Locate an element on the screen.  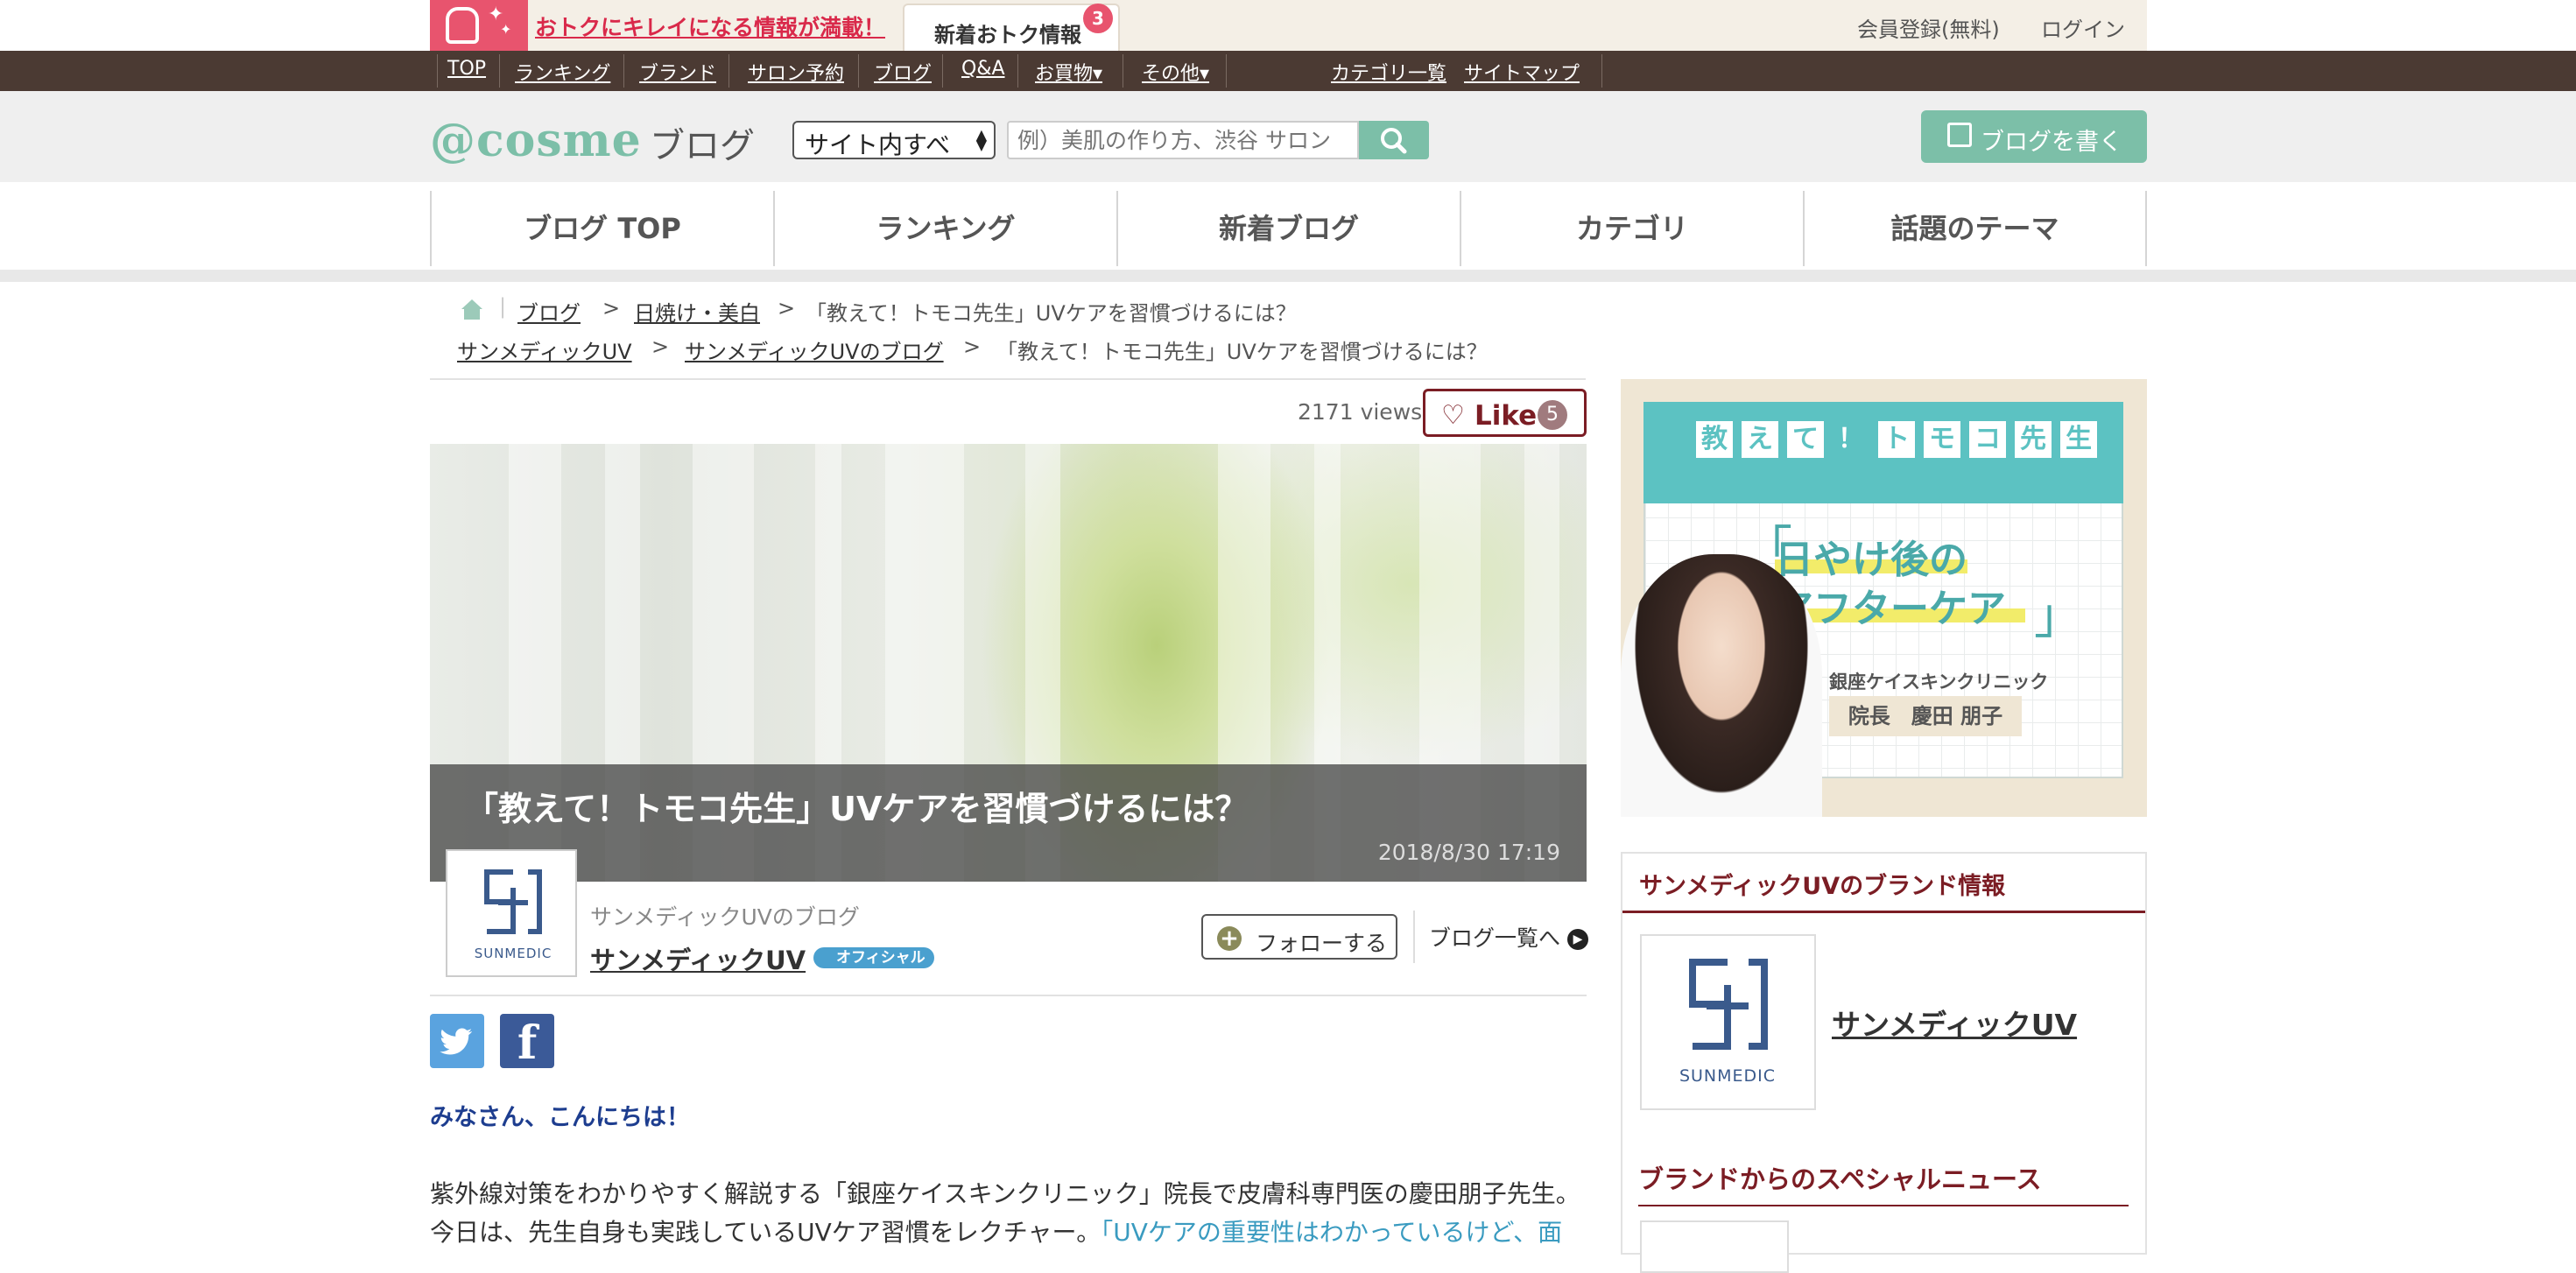
tab-blog-top: ブログ TOP is located at coordinates (601, 228).